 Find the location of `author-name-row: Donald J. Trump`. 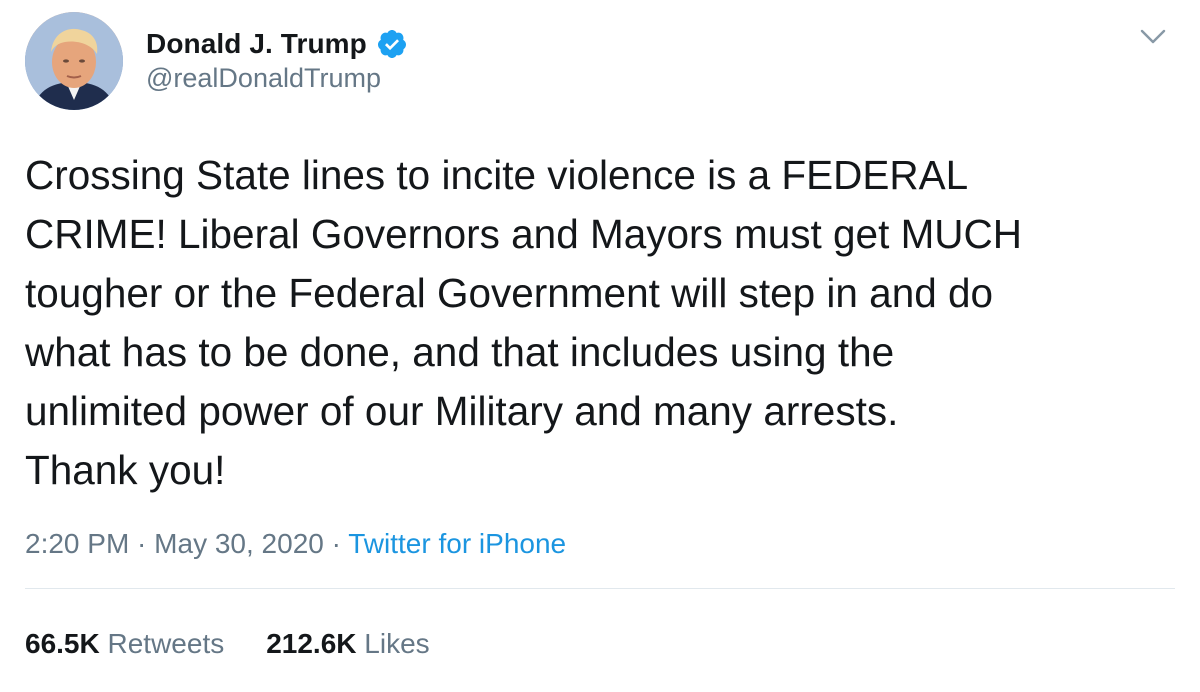

author-name-row: Donald J. Trump is located at coordinates (277, 44).